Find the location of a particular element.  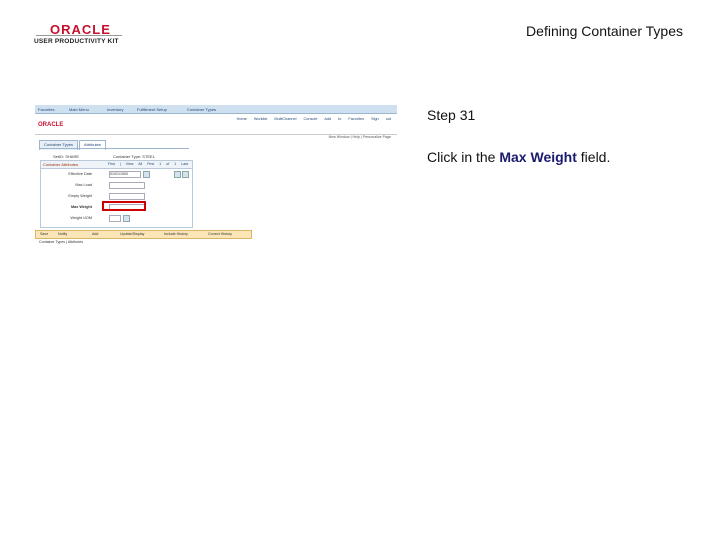

nav-link-multichannel: MultiChannel Console is located at coordinates (295, 119).